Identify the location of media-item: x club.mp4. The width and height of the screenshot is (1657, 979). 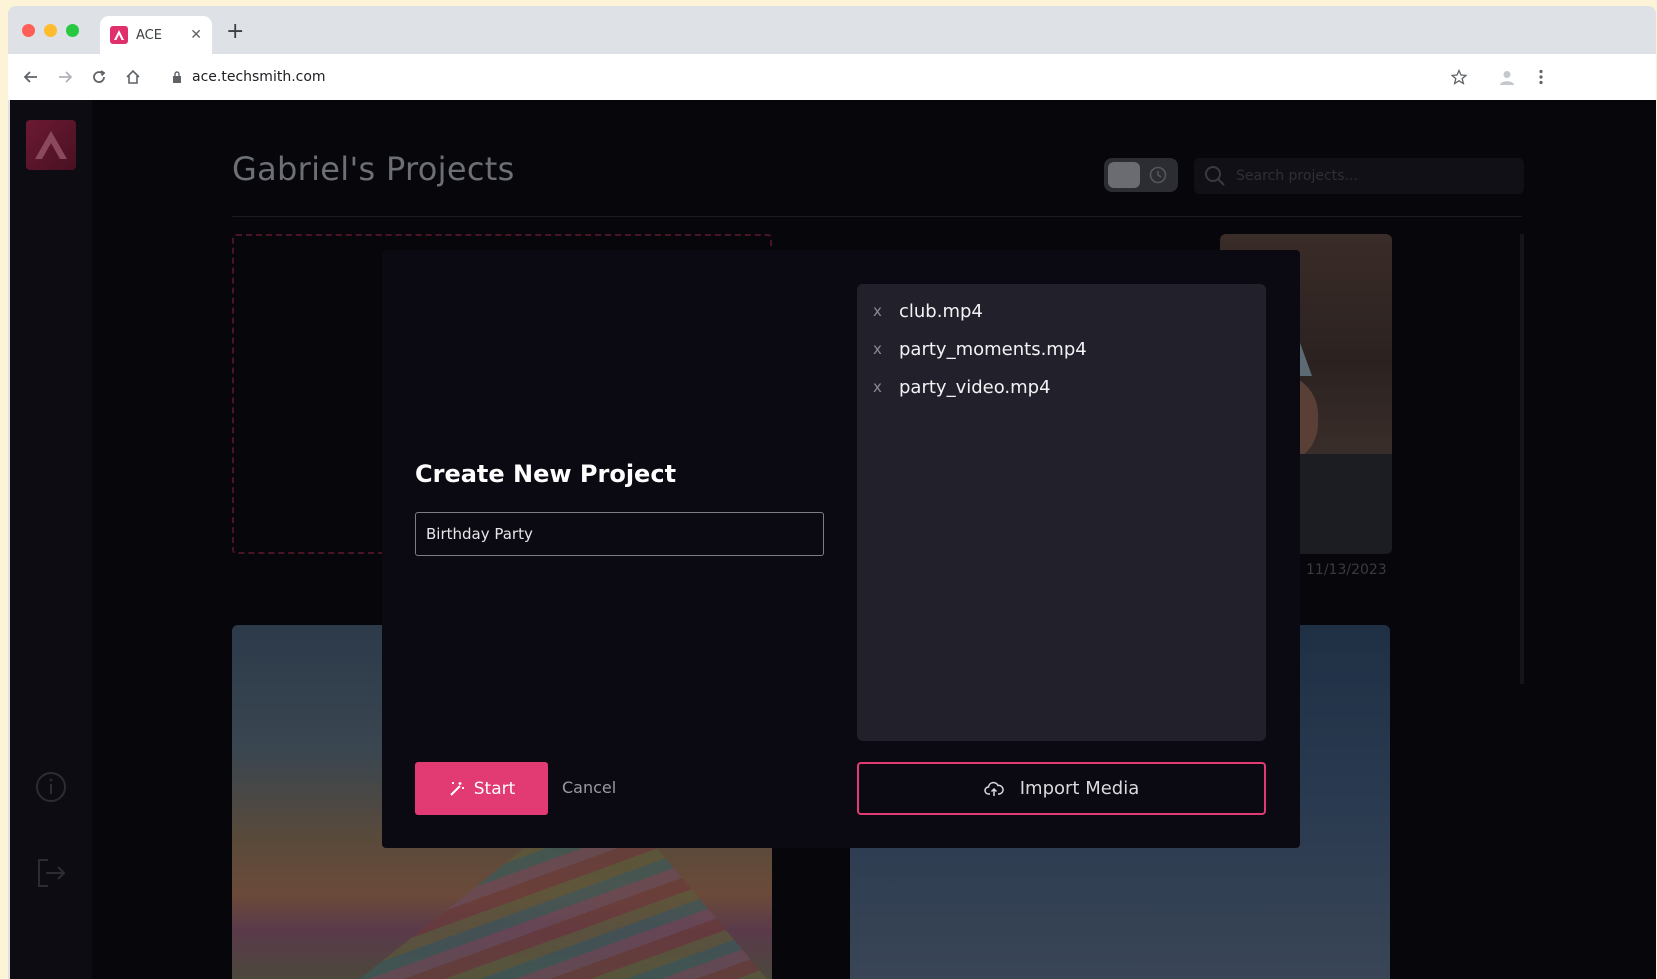
(1061, 311).